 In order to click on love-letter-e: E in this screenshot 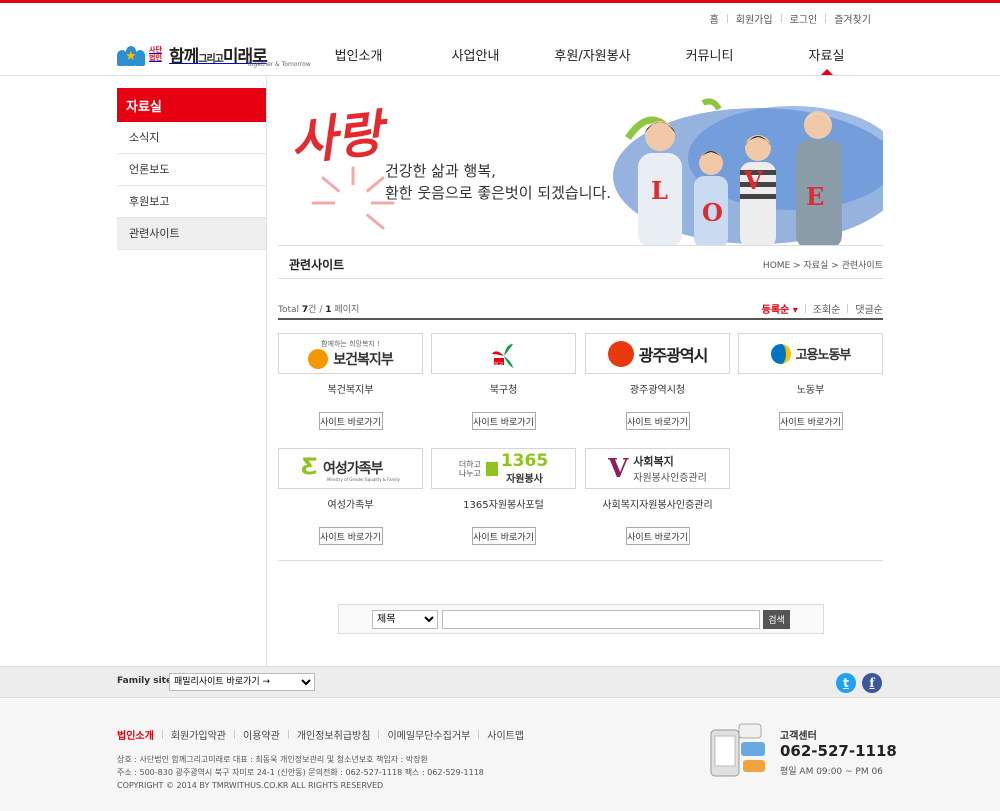, I will do `click(815, 196)`.